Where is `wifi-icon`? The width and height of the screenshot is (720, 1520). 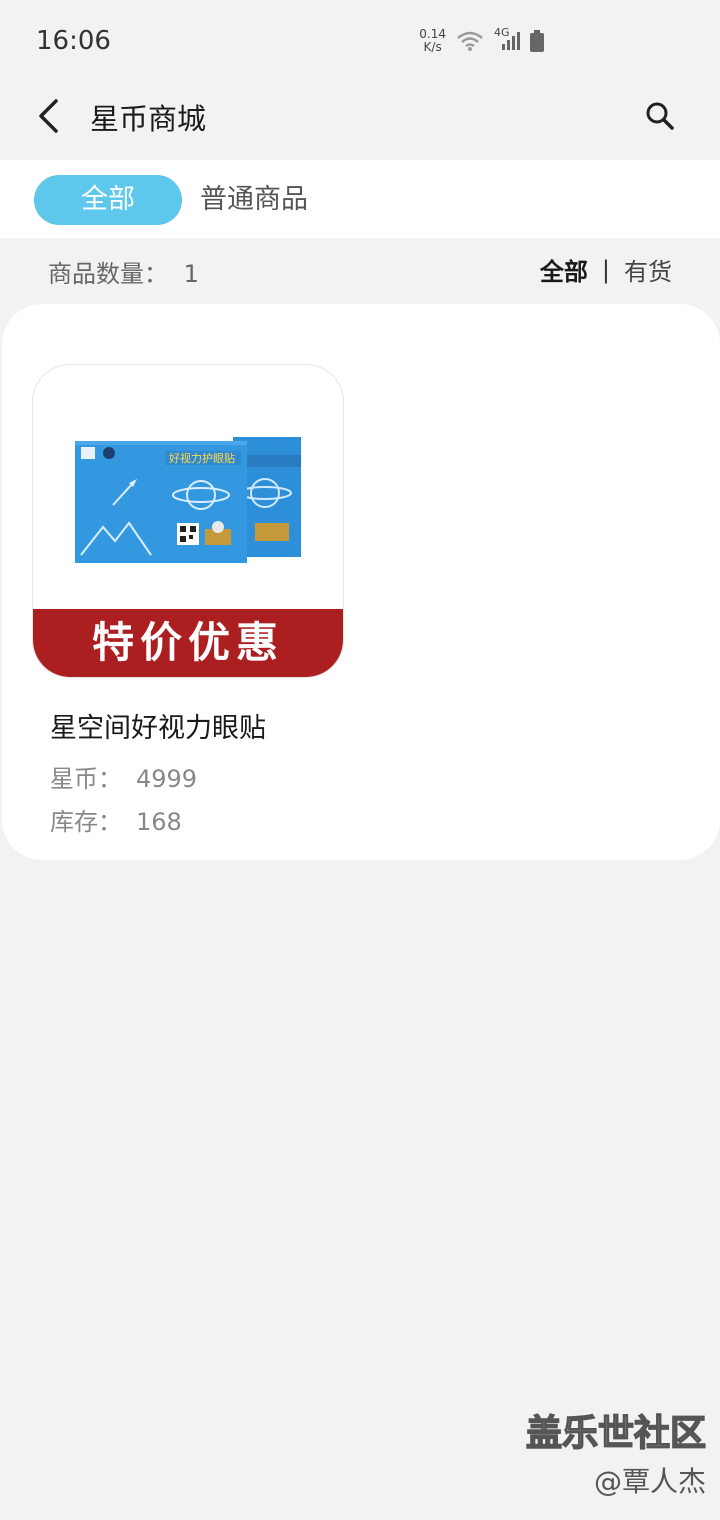
wifi-icon is located at coordinates (470, 41).